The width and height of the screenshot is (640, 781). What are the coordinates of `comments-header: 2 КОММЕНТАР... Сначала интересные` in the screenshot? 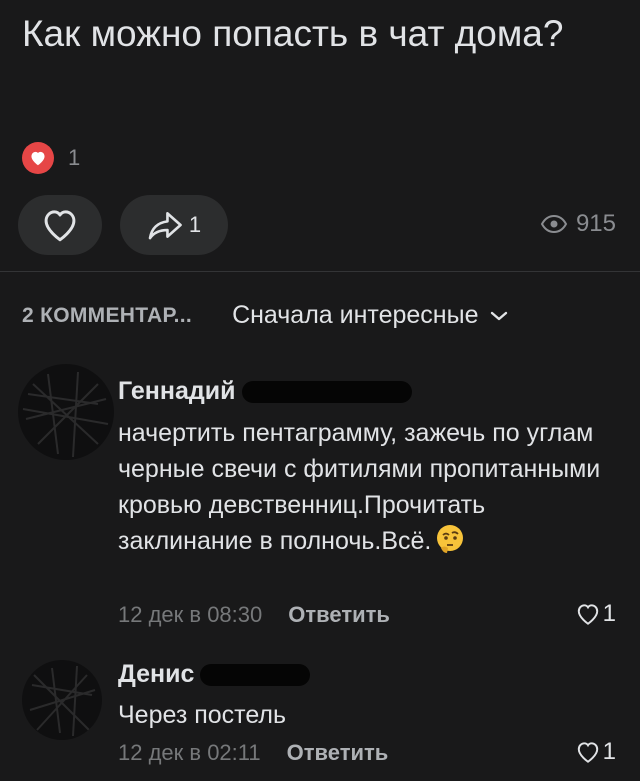 It's located at (319, 315).